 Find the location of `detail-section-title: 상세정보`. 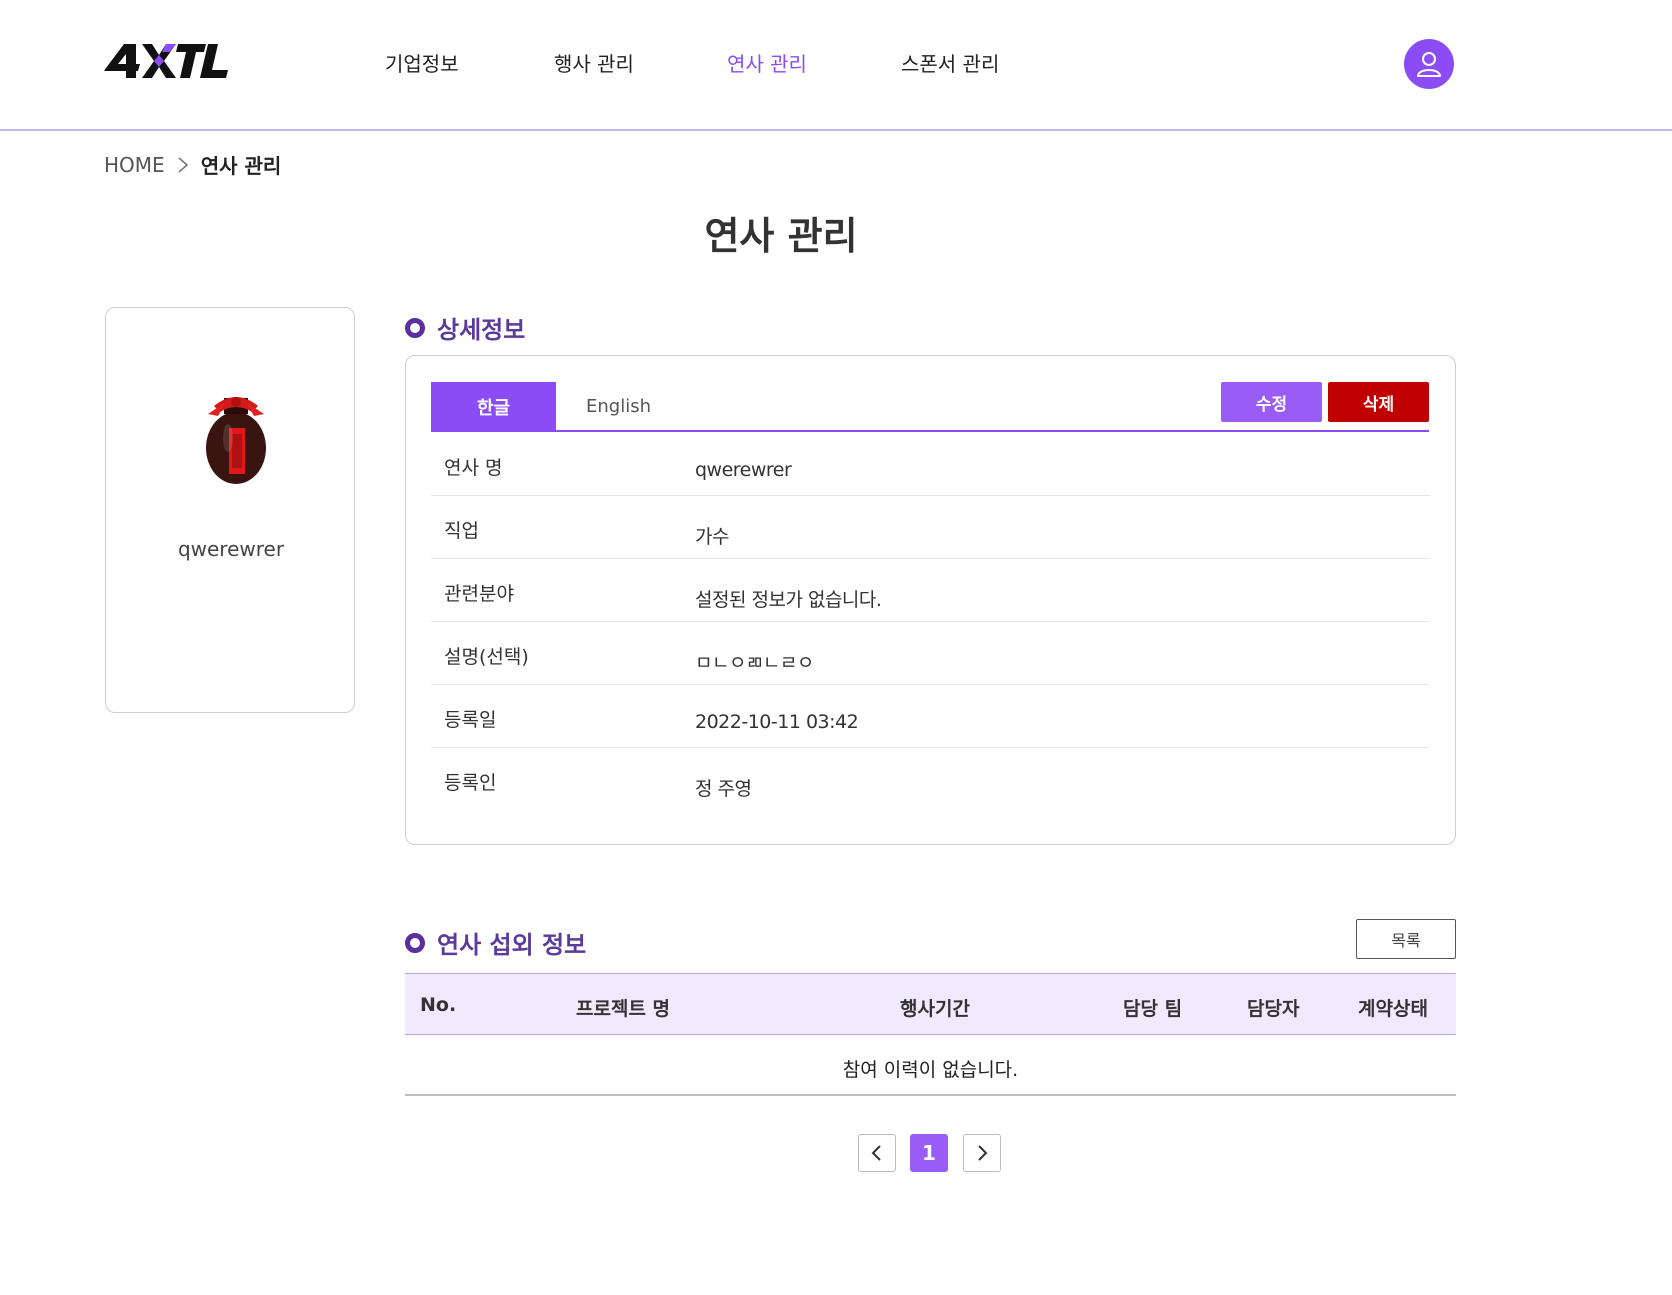

detail-section-title: 상세정보 is located at coordinates (465, 327).